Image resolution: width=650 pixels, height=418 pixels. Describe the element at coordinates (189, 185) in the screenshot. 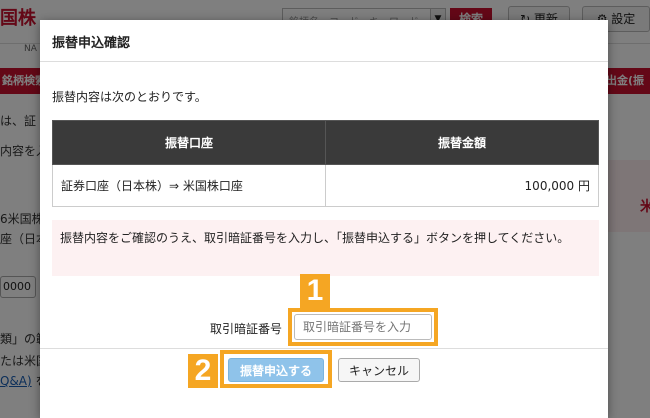

I see `cell-account: 証券口座（日本株）⇒ 米国株口座` at that location.